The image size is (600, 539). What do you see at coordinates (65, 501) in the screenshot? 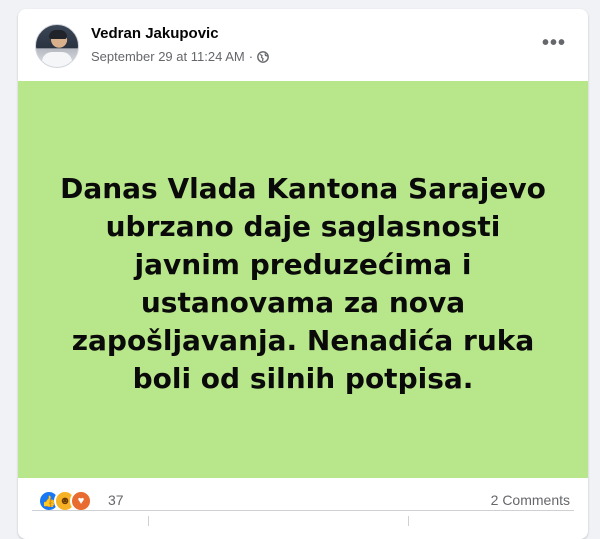
I see `reactions-summary: 👍 ☻ ♥` at bounding box center [65, 501].